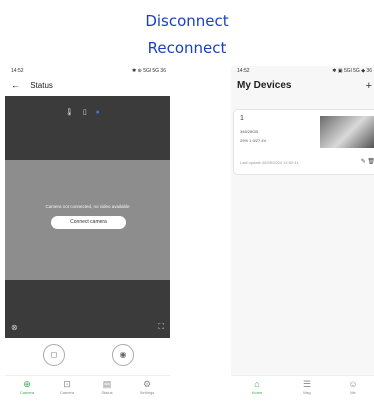  Describe the element at coordinates (257, 392) in the screenshot. I see `tab-label: Home` at that location.